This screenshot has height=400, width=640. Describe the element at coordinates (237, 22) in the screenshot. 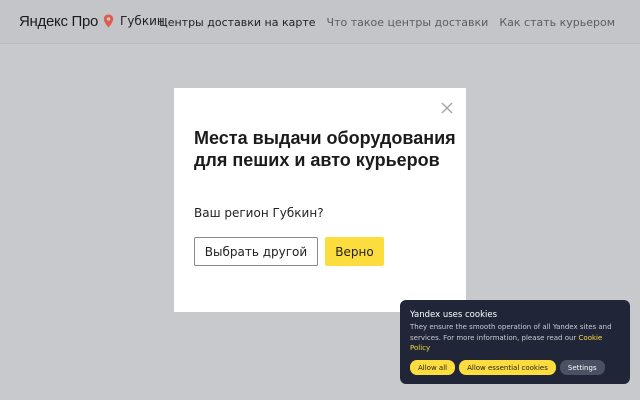

I see `nav-link-delivery-map: Центры доставки на карте` at that location.